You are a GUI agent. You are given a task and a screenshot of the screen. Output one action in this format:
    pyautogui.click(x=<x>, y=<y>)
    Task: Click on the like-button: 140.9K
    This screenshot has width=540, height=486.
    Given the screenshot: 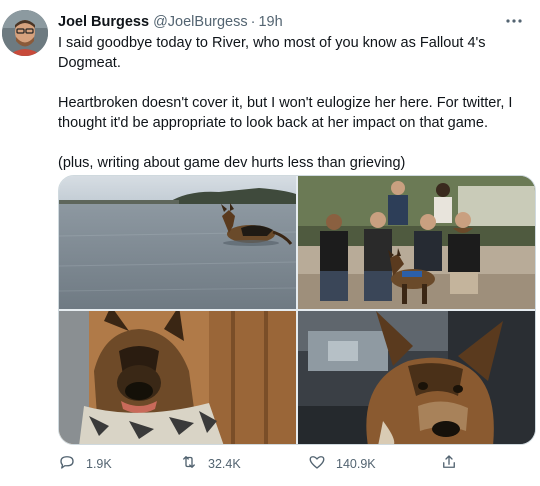 What is the action you would take?
    pyautogui.click(x=342, y=464)
    